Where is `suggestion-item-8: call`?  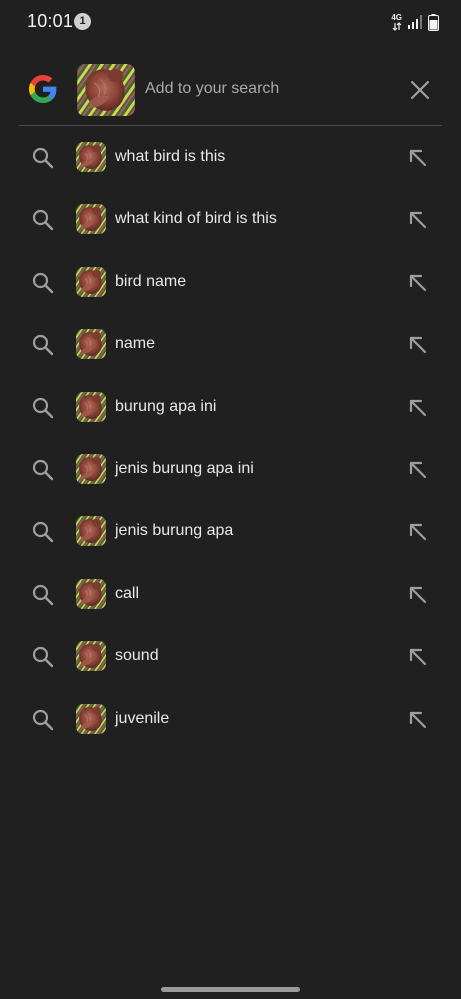
suggestion-item-8: call is located at coordinates (230, 594).